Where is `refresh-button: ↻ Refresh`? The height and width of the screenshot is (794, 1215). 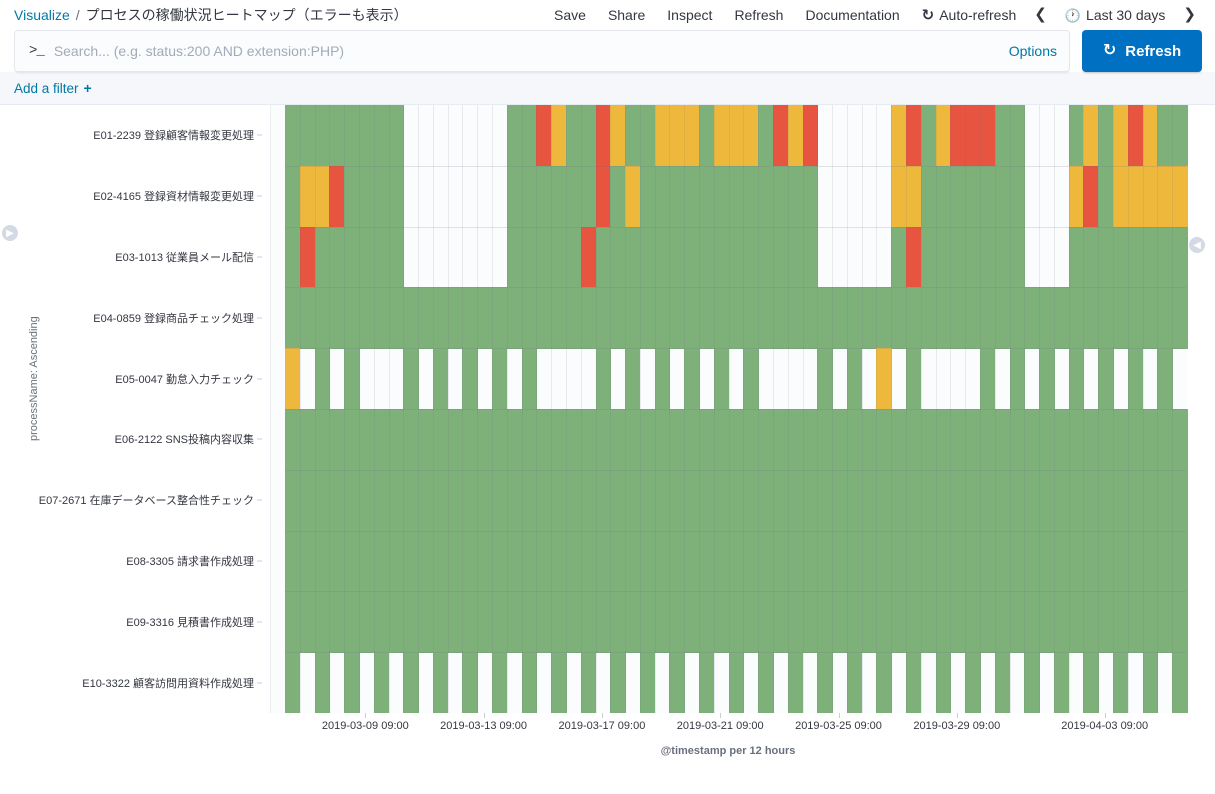
refresh-button: ↻ Refresh is located at coordinates (1142, 51).